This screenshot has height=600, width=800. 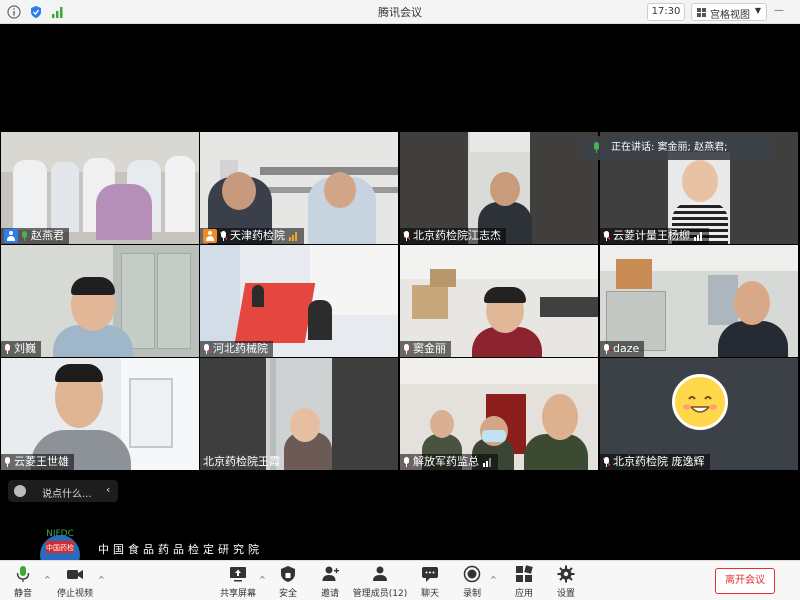 I want to click on security-label: 安全, so click(x=287, y=594).